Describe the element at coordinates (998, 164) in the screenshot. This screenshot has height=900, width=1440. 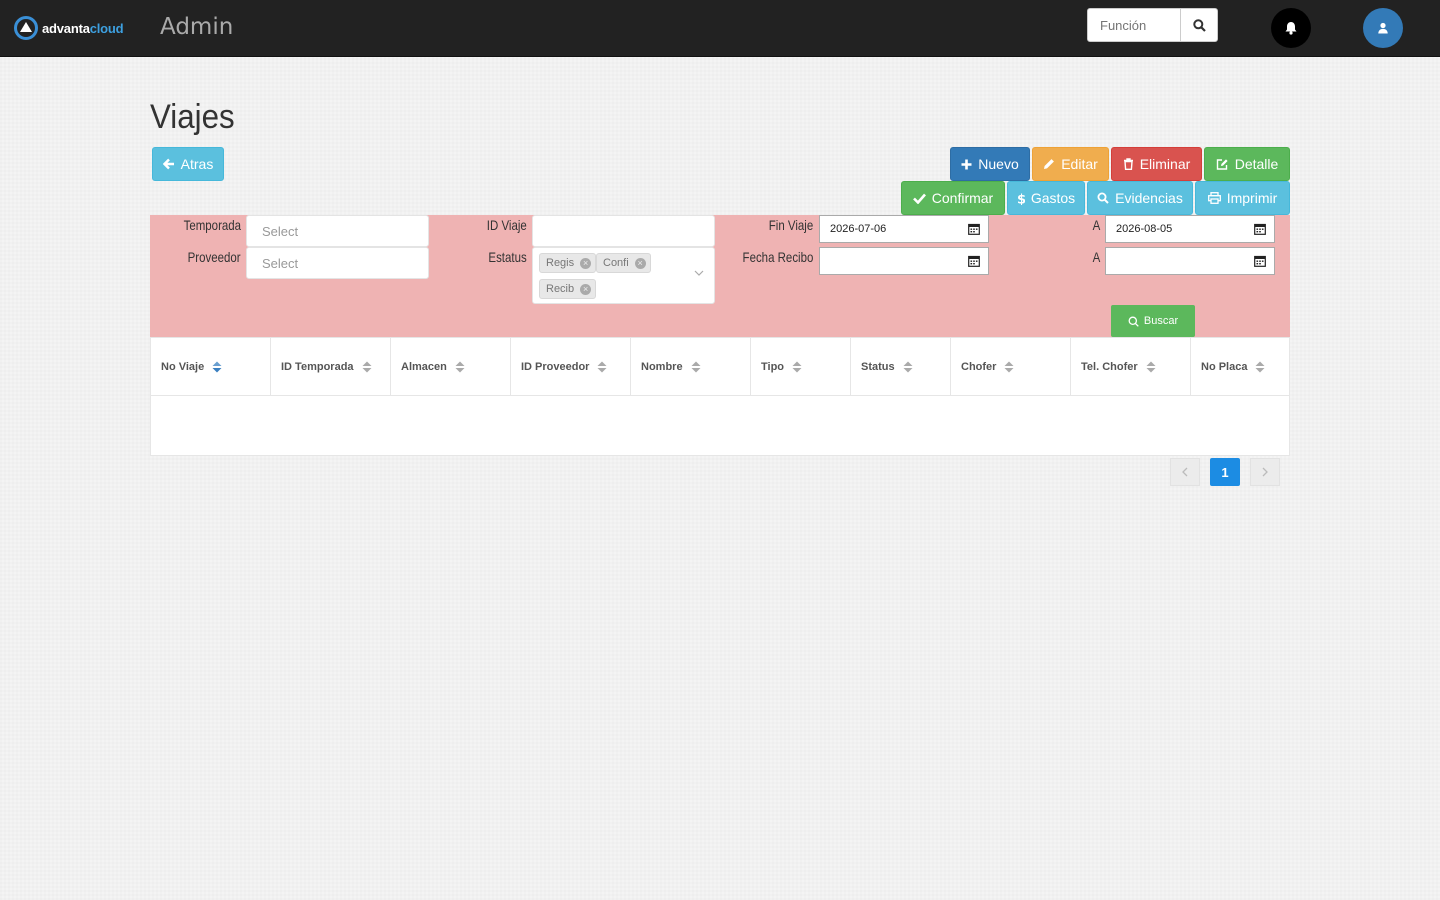
I see `new-button-label: Nuevo` at that location.